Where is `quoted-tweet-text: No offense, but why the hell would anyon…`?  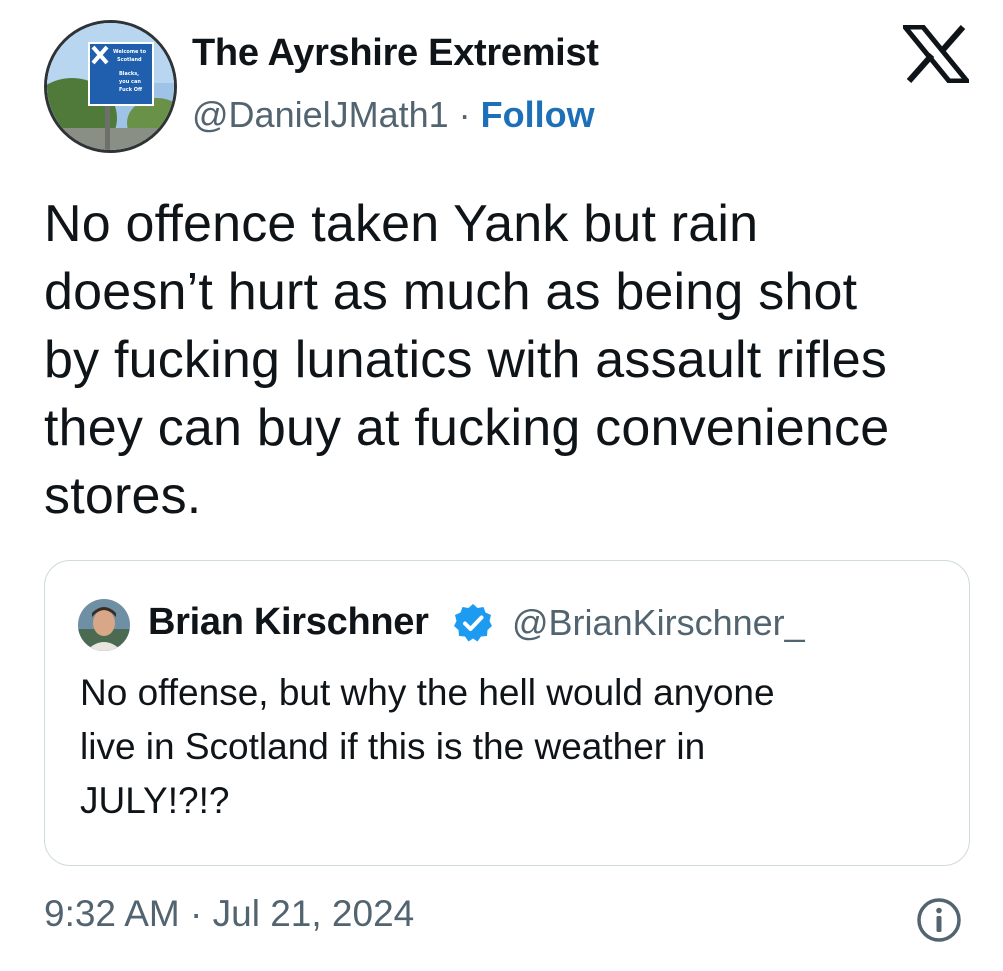
quoted-tweet-text: No offense, but why the hell would anyon… is located at coordinates (427, 746).